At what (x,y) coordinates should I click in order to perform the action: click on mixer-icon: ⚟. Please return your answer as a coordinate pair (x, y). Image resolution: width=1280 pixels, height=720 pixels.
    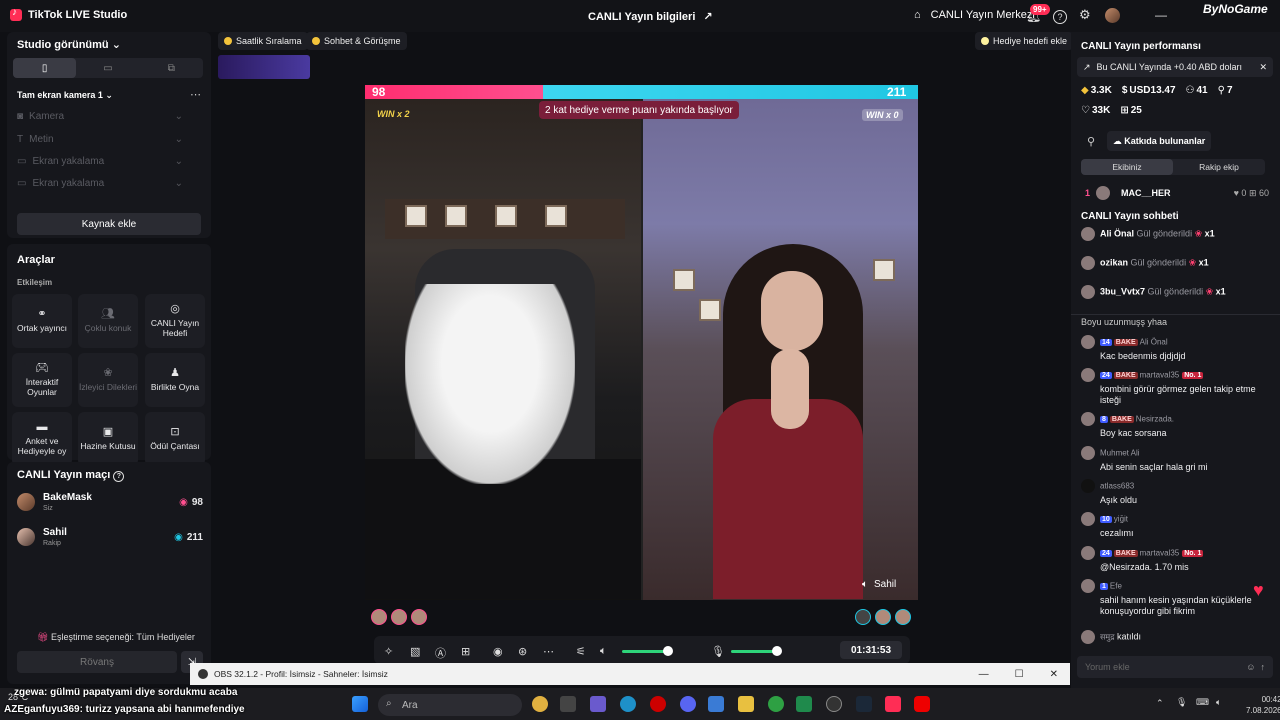
    Looking at the image, I should click on (581, 651).